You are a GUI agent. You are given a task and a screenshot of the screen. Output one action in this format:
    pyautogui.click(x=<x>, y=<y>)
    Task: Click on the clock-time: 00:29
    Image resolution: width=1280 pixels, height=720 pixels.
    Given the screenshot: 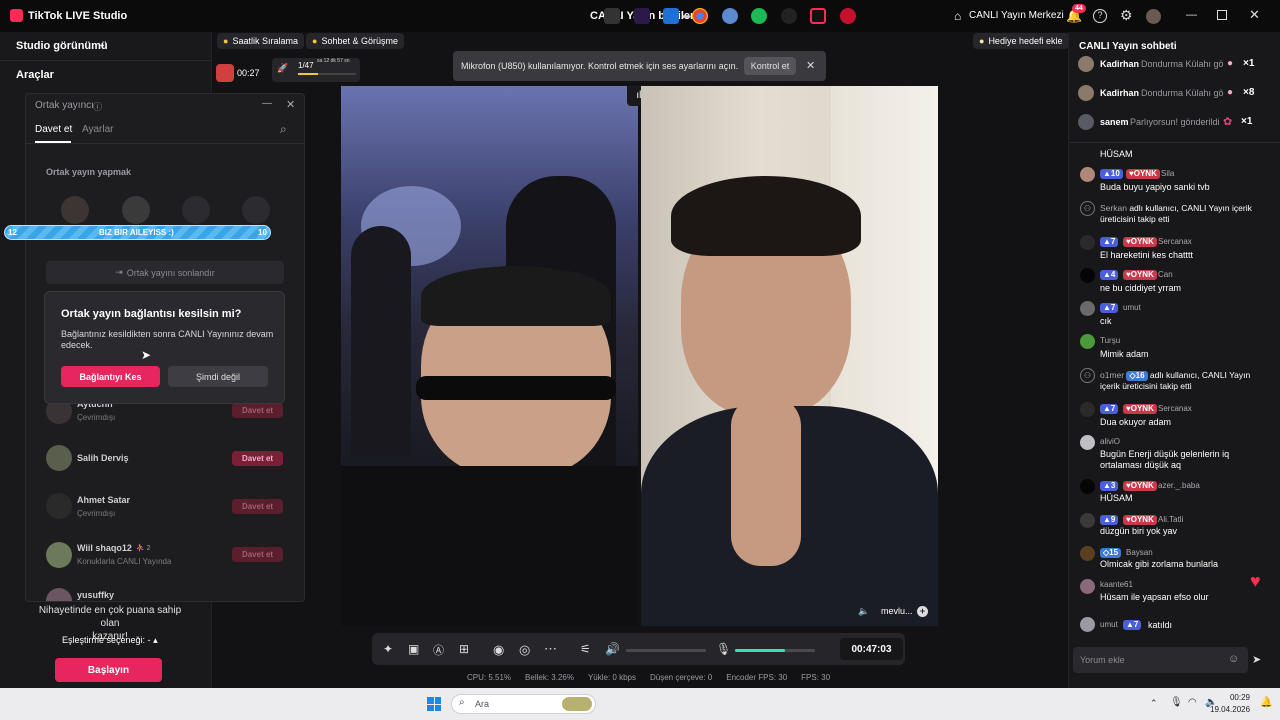 What is the action you would take?
    pyautogui.click(x=1239, y=697)
    